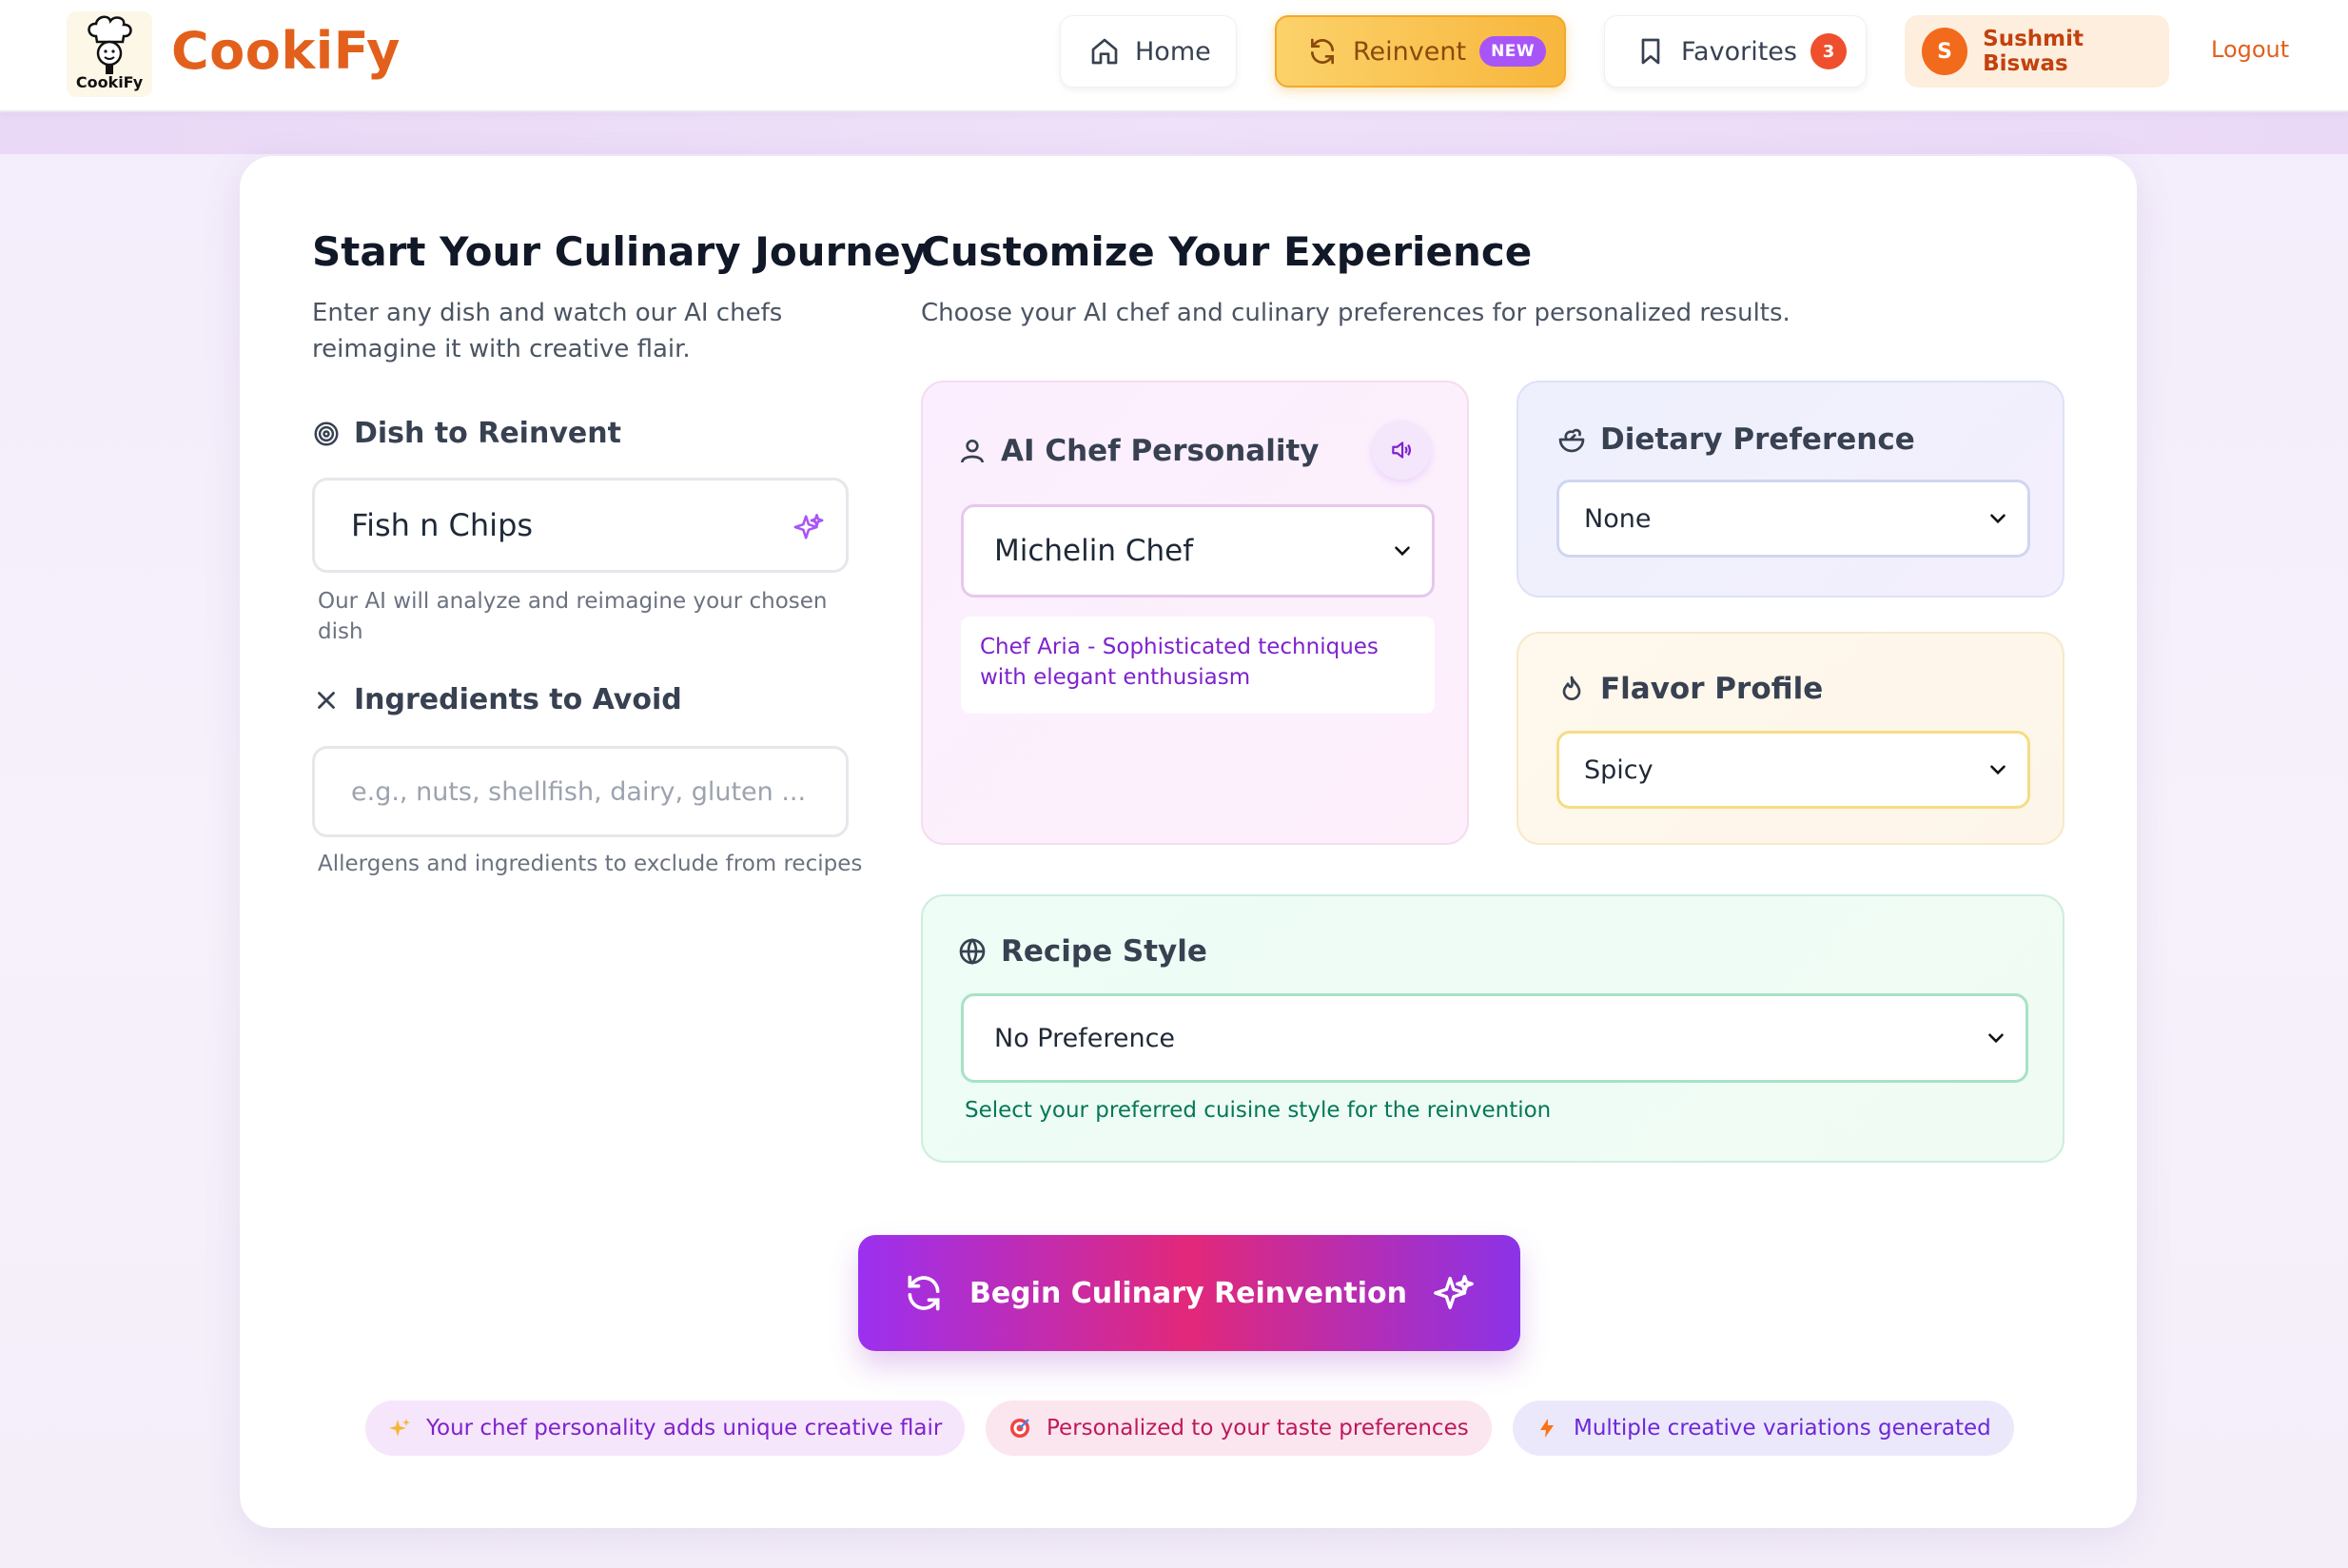  I want to click on logo-caption: CookiFy, so click(109, 82).